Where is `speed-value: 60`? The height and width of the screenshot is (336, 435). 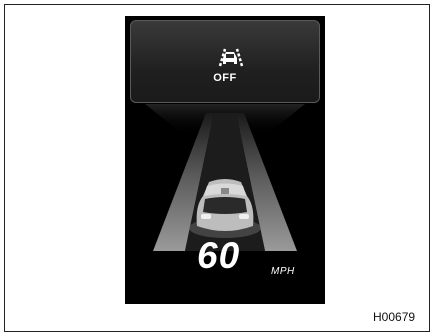
speed-value: 60 is located at coordinates (219, 255).